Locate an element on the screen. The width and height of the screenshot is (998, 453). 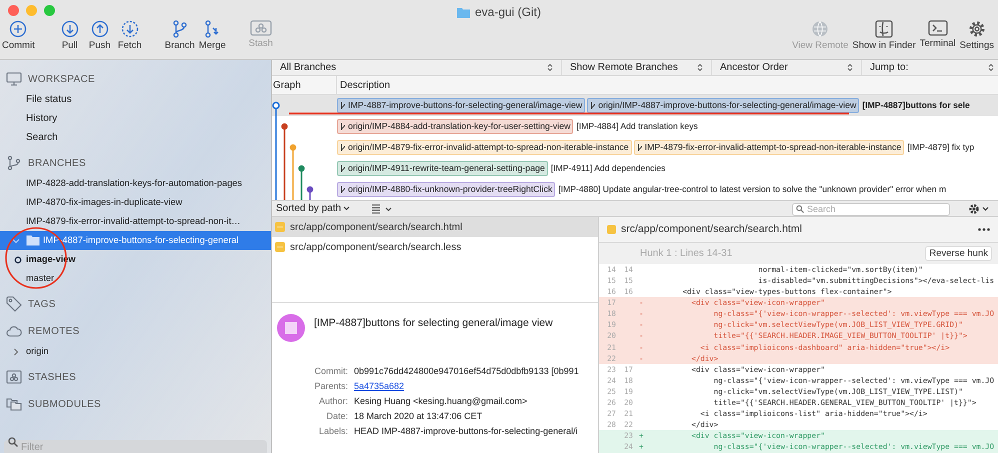
section-heading: SUBMODULES is located at coordinates (65, 405).